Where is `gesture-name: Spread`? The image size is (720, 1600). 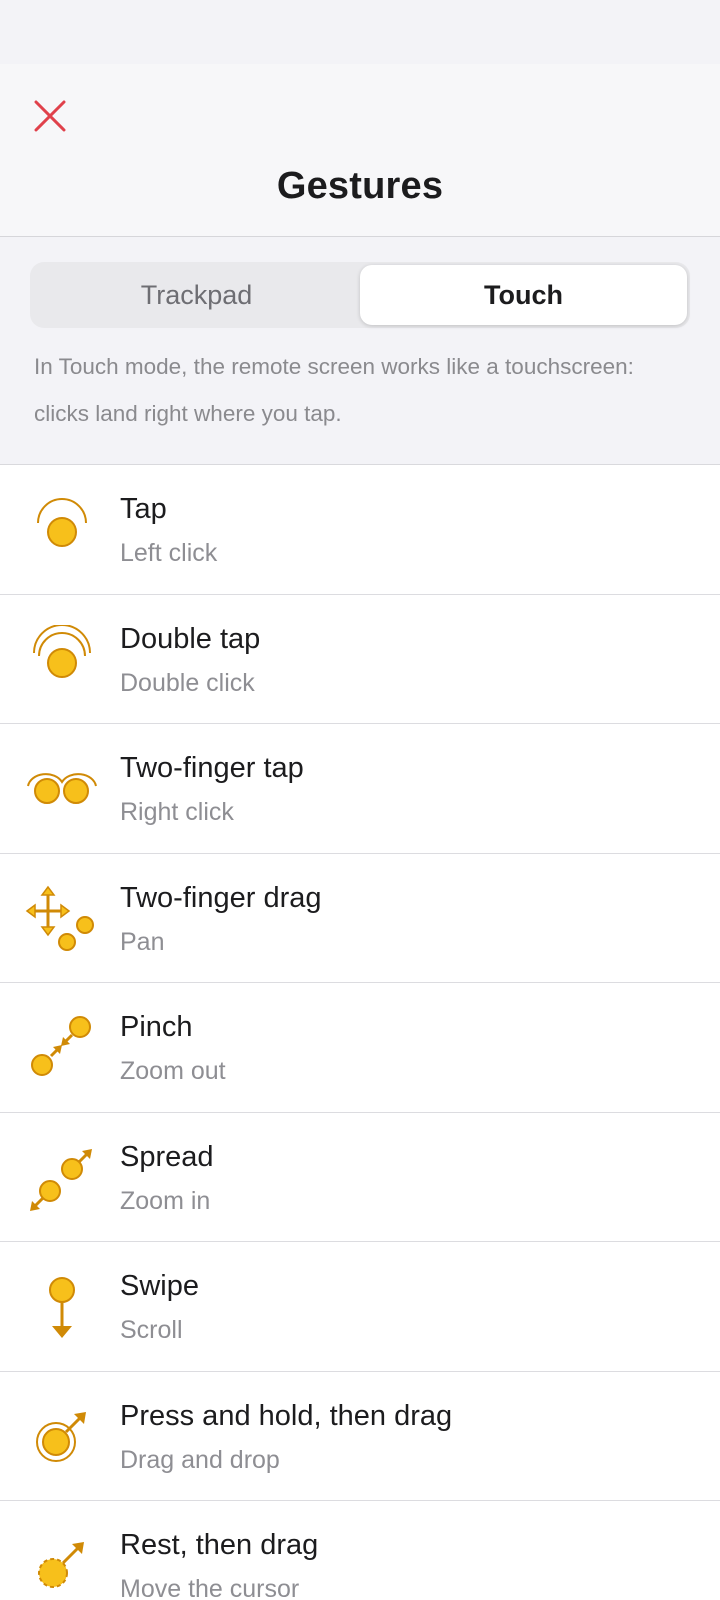
gesture-name: Spread is located at coordinates (167, 1156).